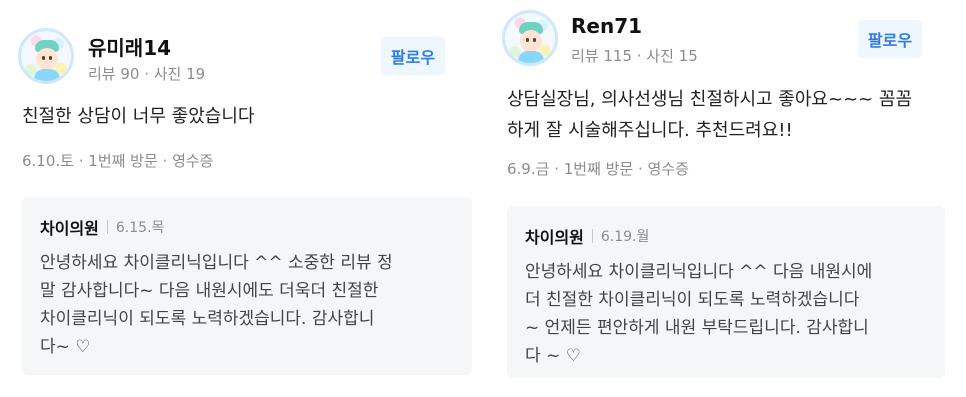 This screenshot has height=397, width=966. Describe the element at coordinates (247, 227) in the screenshot. I see `reply-header: 차이의원 6.15.목` at that location.